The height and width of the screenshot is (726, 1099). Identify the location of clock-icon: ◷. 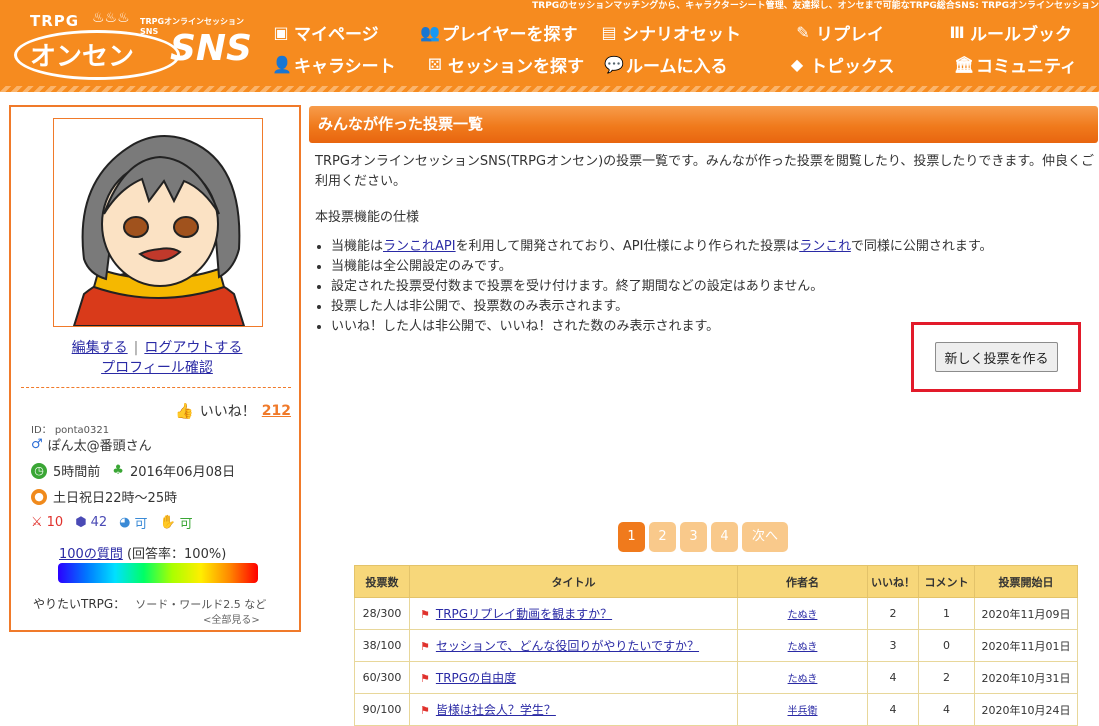
(39, 470).